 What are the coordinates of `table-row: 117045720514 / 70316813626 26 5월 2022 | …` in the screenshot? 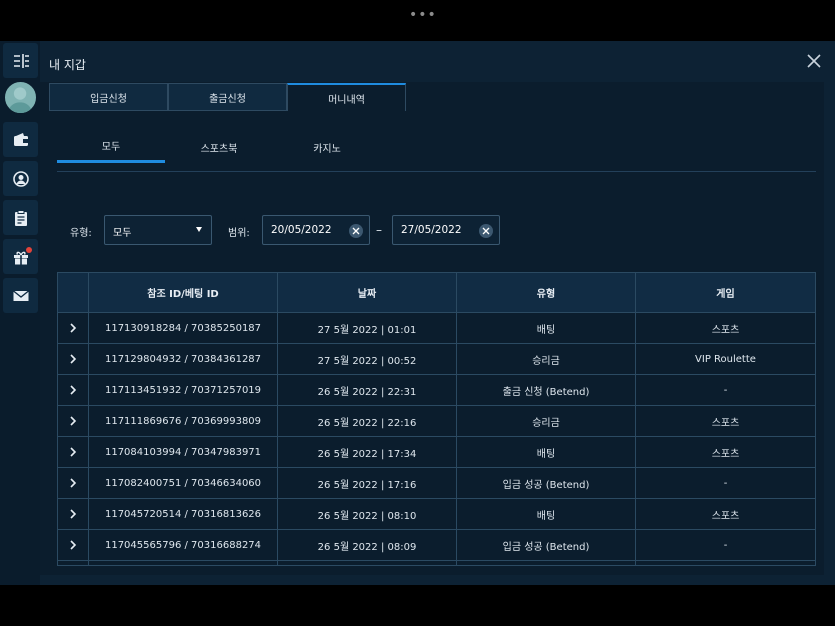 It's located at (436, 514).